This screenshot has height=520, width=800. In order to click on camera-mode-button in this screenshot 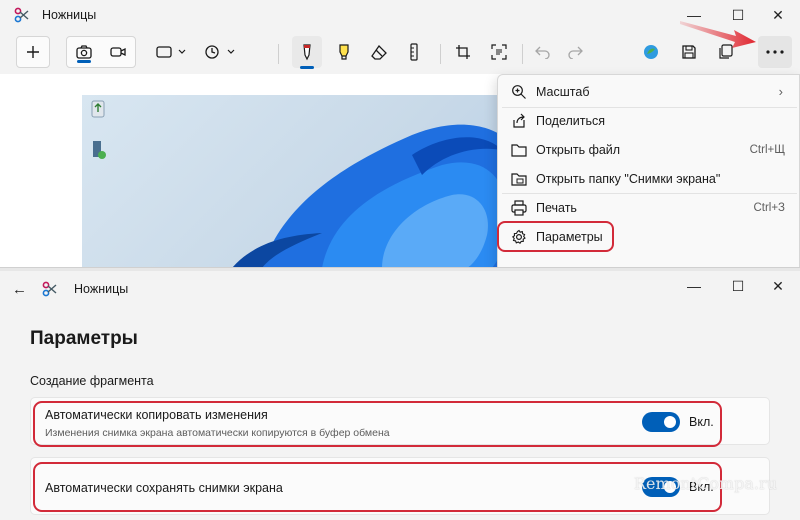, I will do `click(84, 52)`.